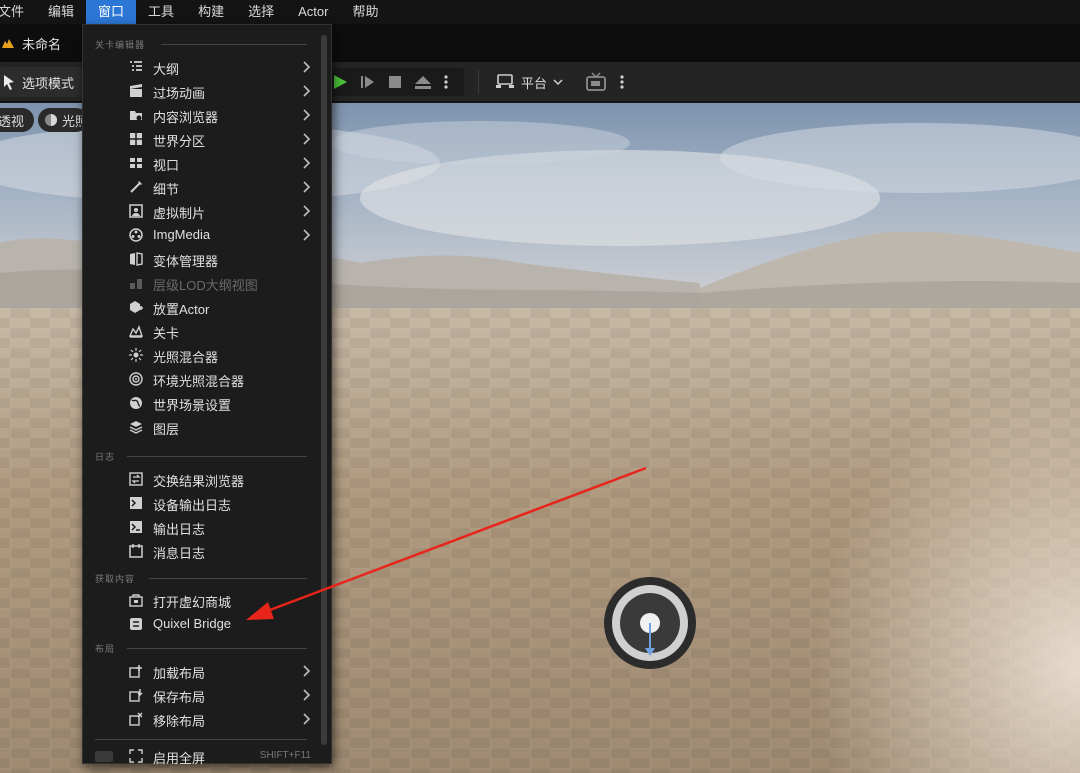 This screenshot has height=773, width=1080. What do you see at coordinates (111, 12) in the screenshot?
I see `menu-window: 窗口` at bounding box center [111, 12].